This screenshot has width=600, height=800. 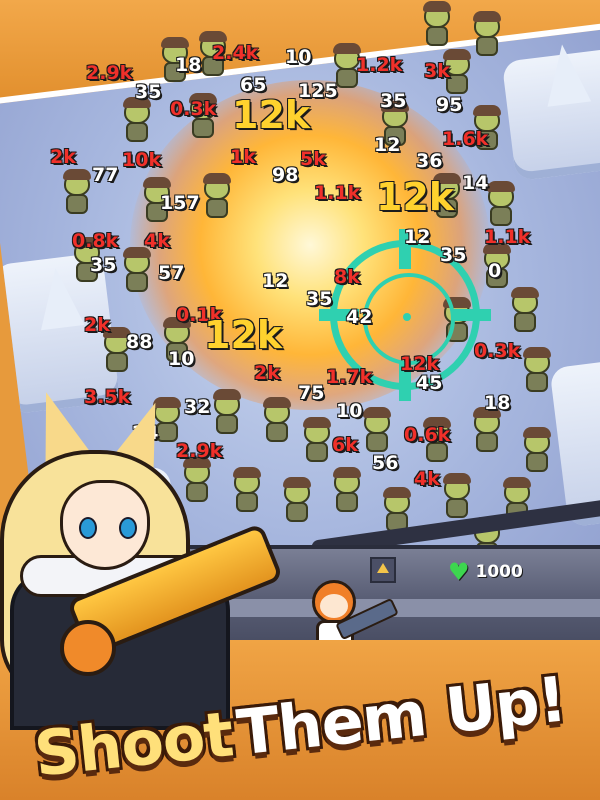 I want to click on damage-number: 3k, so click(x=437, y=71).